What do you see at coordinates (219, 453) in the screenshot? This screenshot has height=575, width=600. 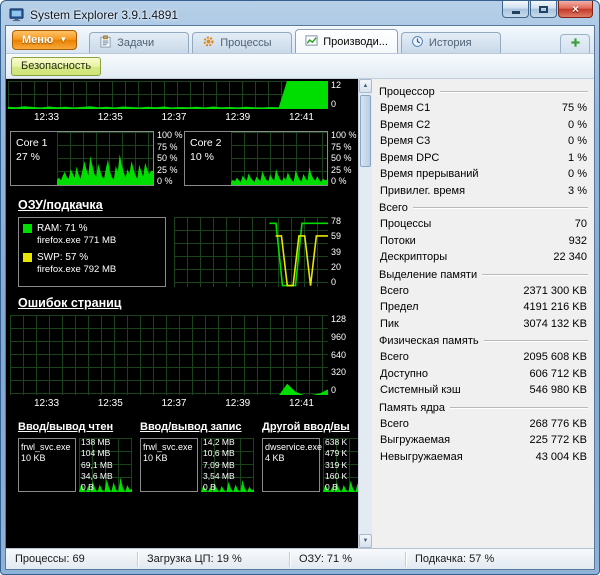 I see `y-tick: 10,6 MB` at bounding box center [219, 453].